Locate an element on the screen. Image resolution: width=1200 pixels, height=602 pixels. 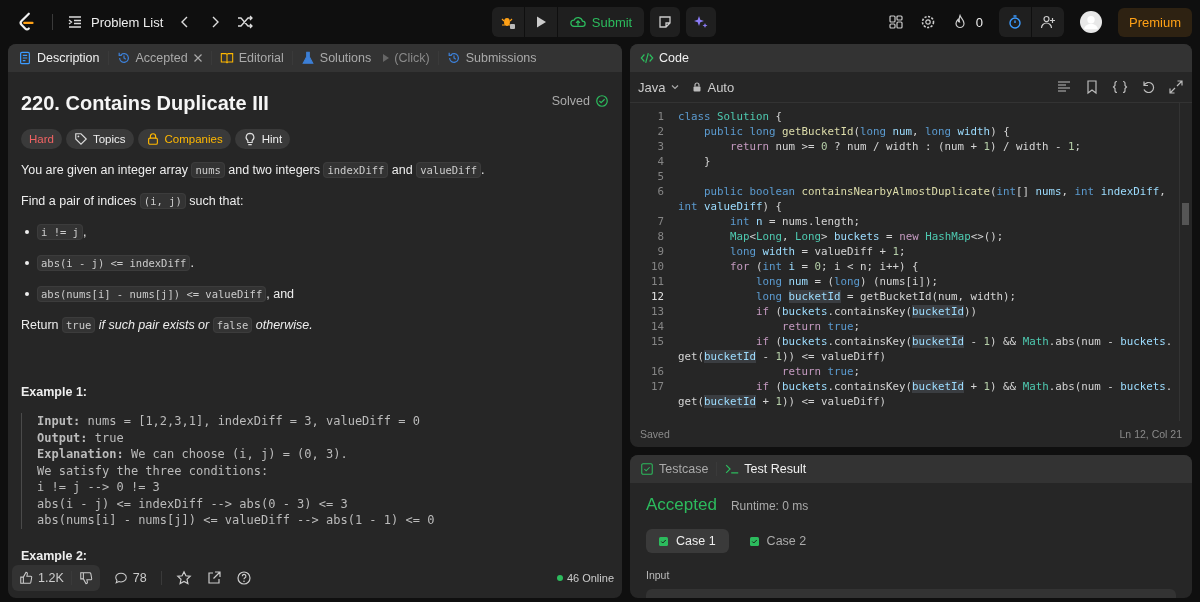
lock-icon is located at coordinates (152, 139).